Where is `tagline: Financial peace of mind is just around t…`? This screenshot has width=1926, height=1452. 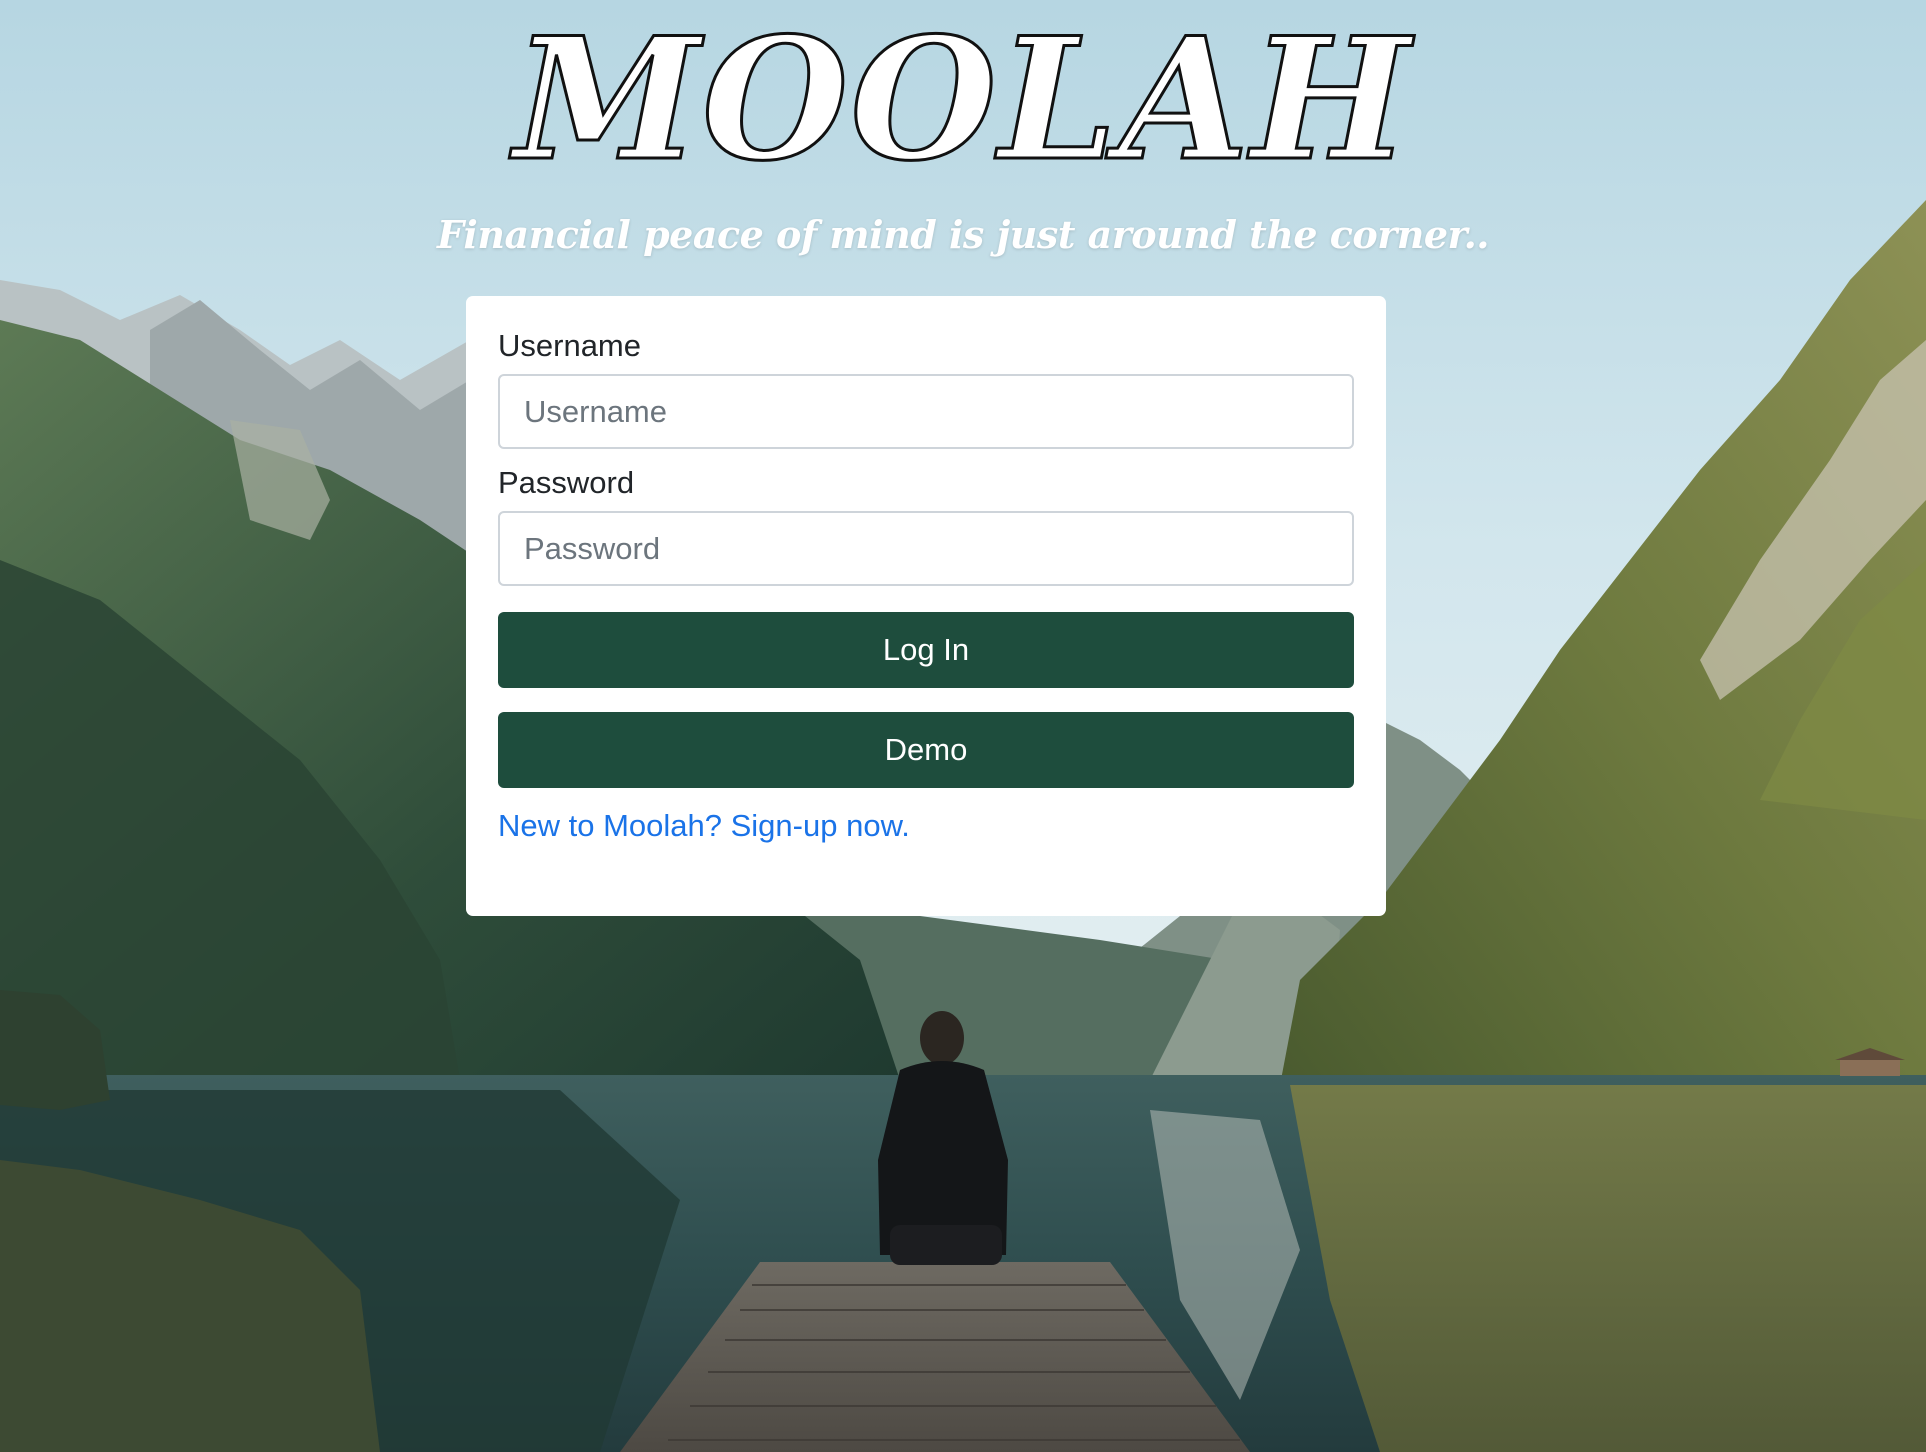 tagline: Financial peace of mind is just around t… is located at coordinates (963, 234).